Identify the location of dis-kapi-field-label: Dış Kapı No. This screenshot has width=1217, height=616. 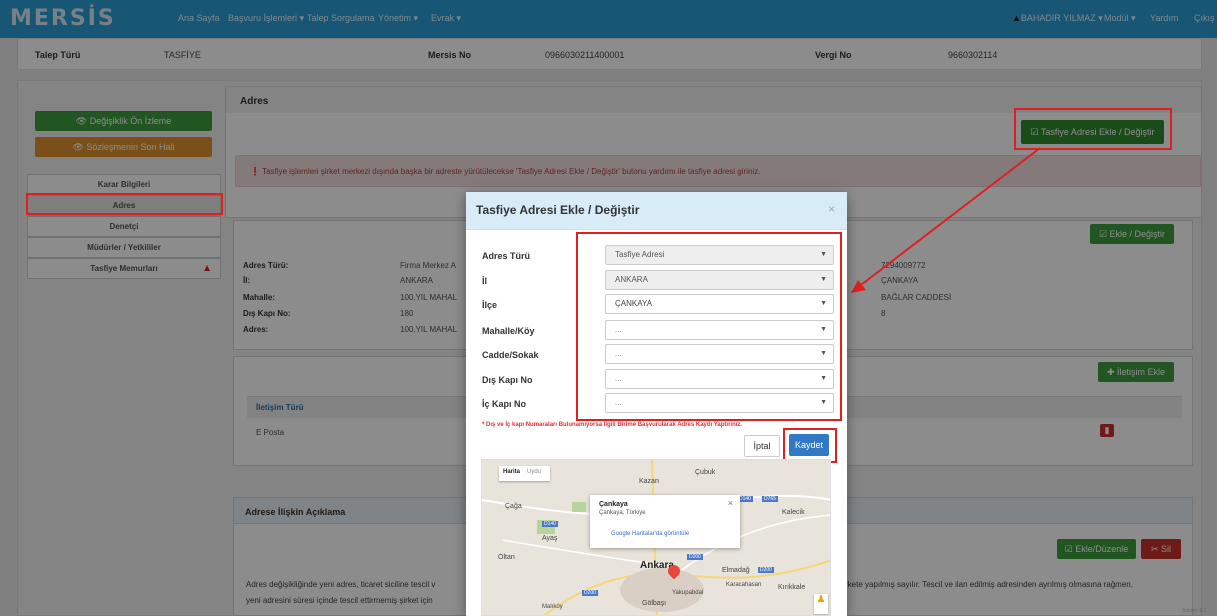
(507, 380).